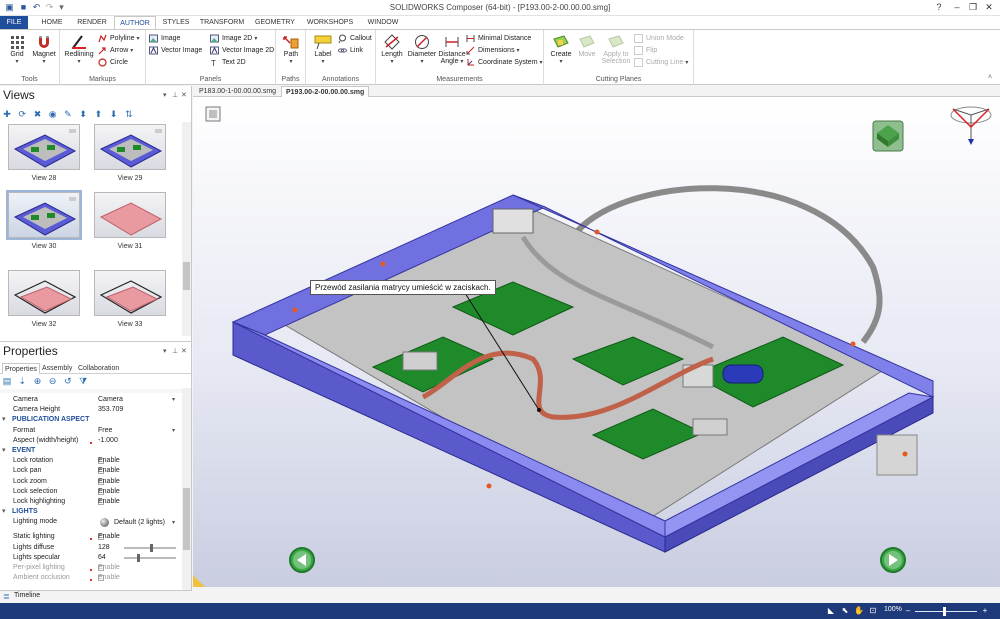 Image resolution: width=1000 pixels, height=619 pixels. I want to click on filter-icon: ⧩, so click(83, 381).